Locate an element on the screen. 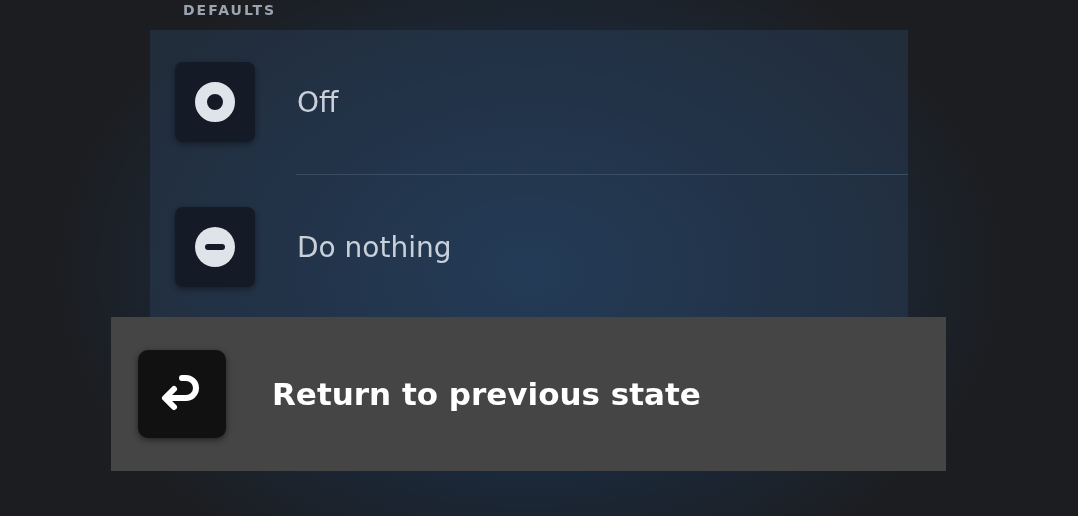  option-label: Off is located at coordinates (318, 102).